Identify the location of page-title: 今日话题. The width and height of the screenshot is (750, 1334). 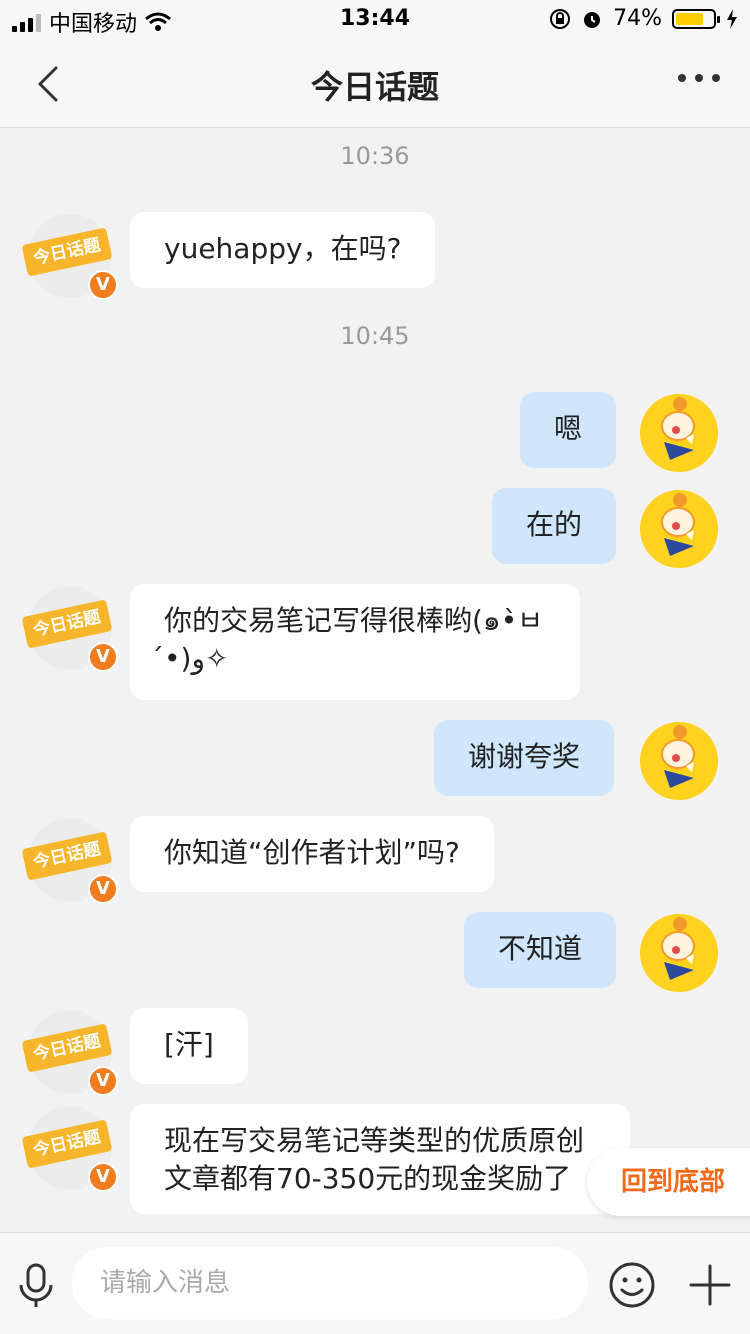
(374, 87).